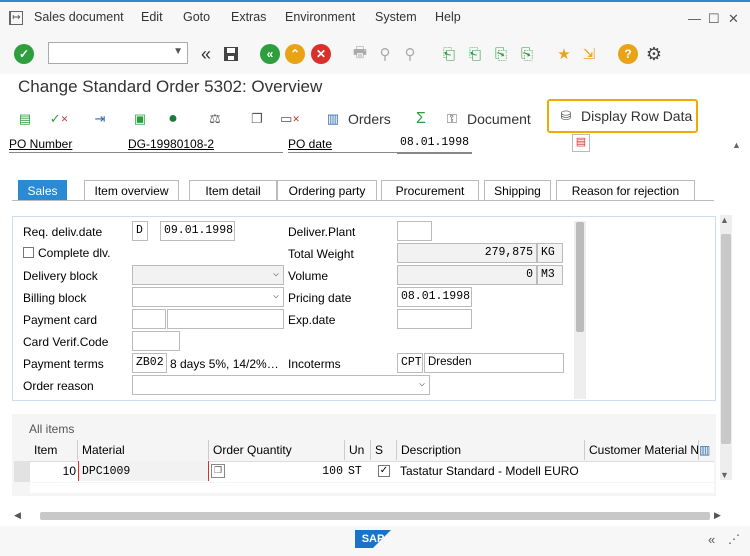 The image size is (750, 556). Describe the element at coordinates (54, 450) in the screenshot. I see `column-header-item: Item` at that location.